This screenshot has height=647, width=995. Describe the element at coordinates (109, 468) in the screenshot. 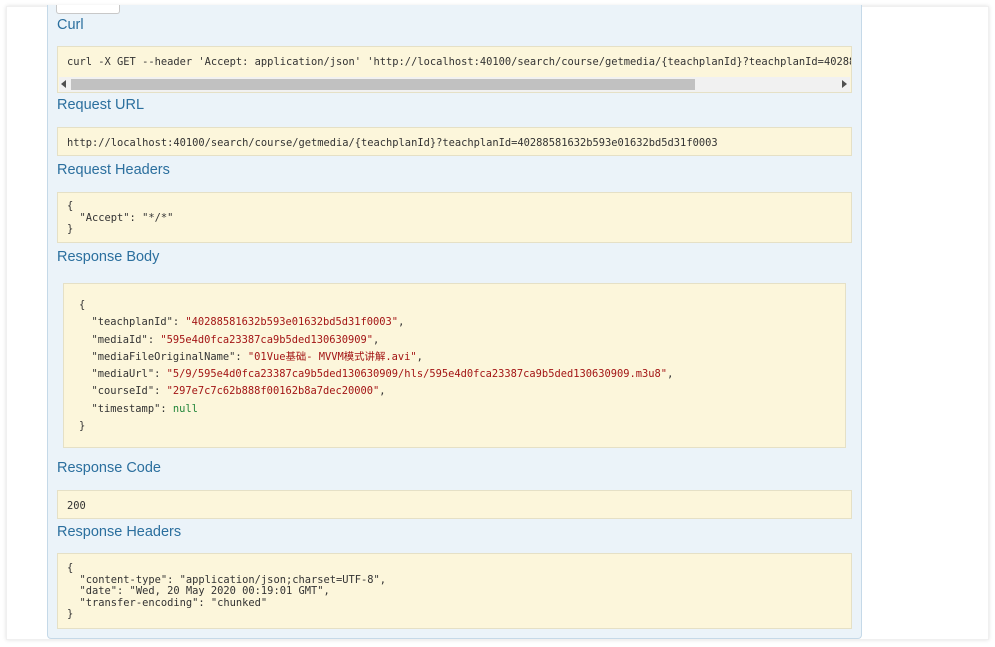

I see `response-code-heading: Response Code` at that location.